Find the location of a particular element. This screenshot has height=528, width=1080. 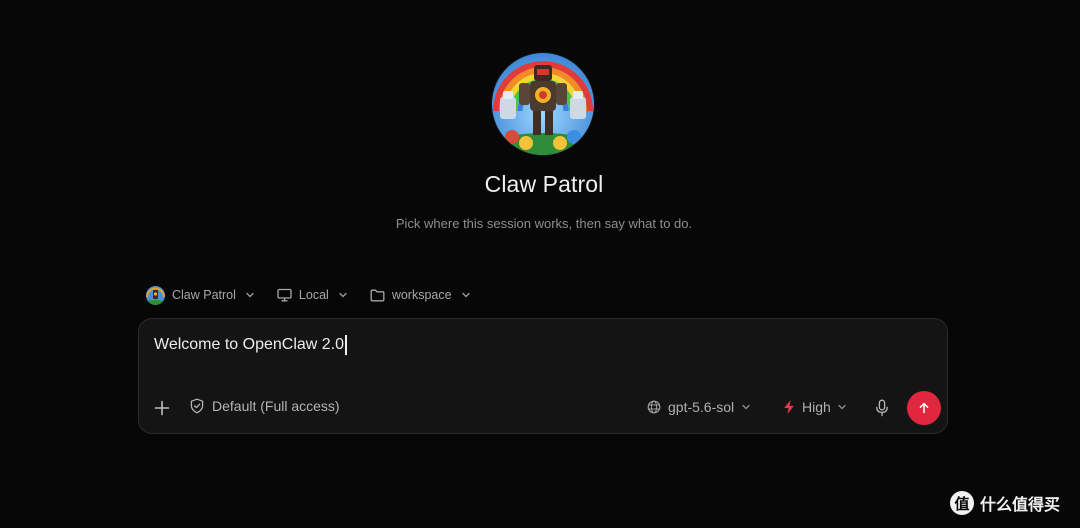

send-button is located at coordinates (924, 408).